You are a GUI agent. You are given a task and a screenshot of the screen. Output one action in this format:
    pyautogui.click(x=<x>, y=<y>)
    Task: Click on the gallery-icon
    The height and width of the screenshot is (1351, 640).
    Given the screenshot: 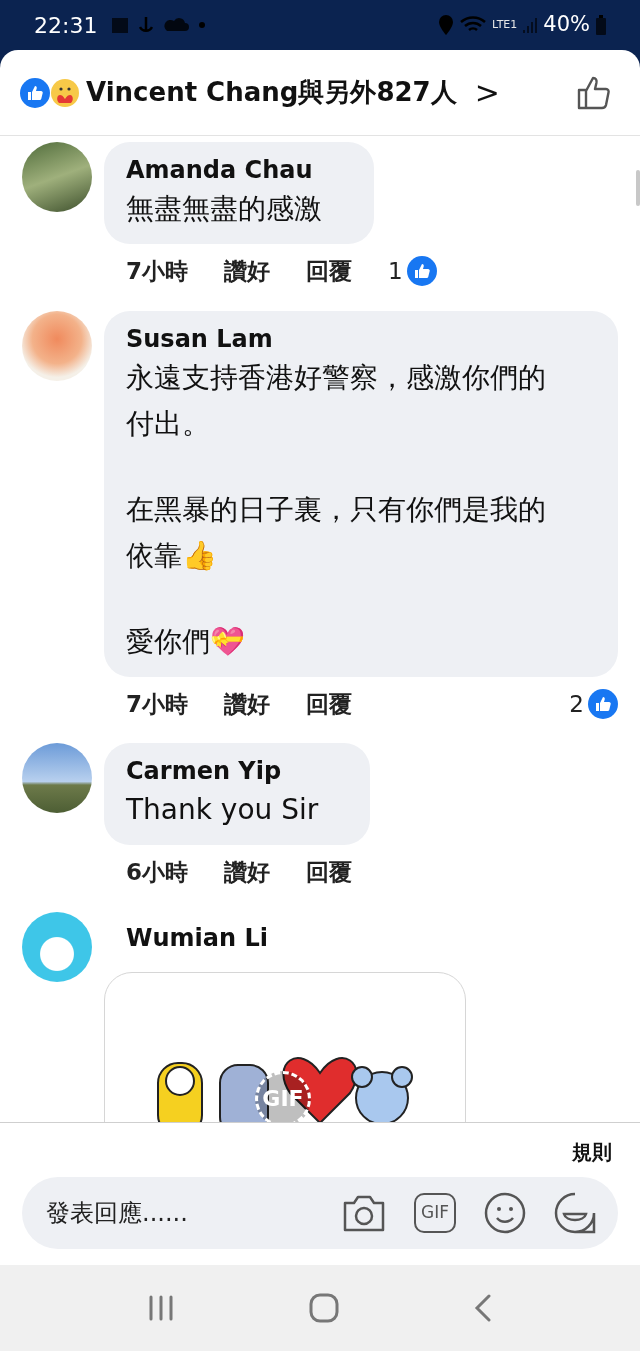 What is the action you would take?
    pyautogui.click(x=120, y=25)
    